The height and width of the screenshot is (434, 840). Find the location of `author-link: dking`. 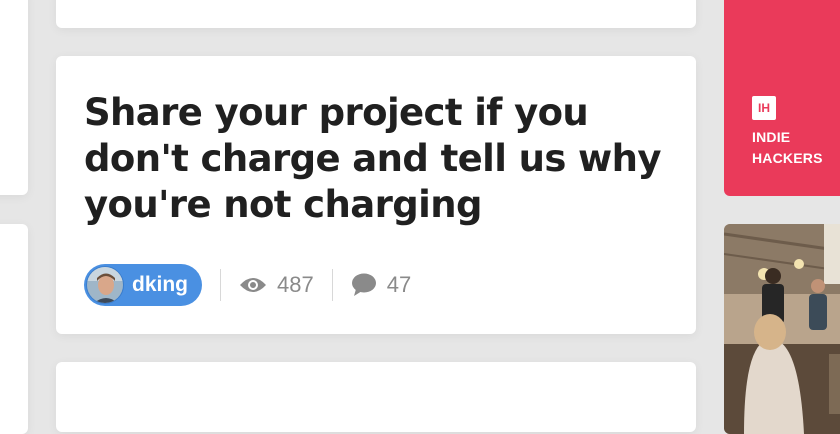

author-link: dking is located at coordinates (143, 285).